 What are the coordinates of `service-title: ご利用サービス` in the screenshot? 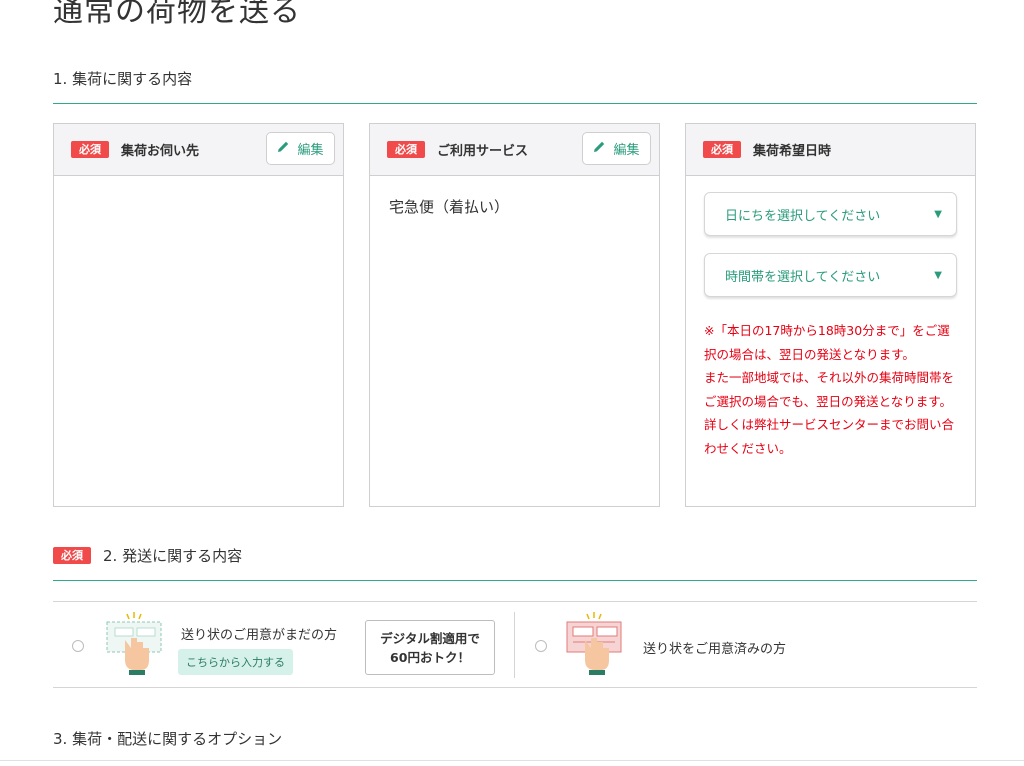 It's located at (483, 151).